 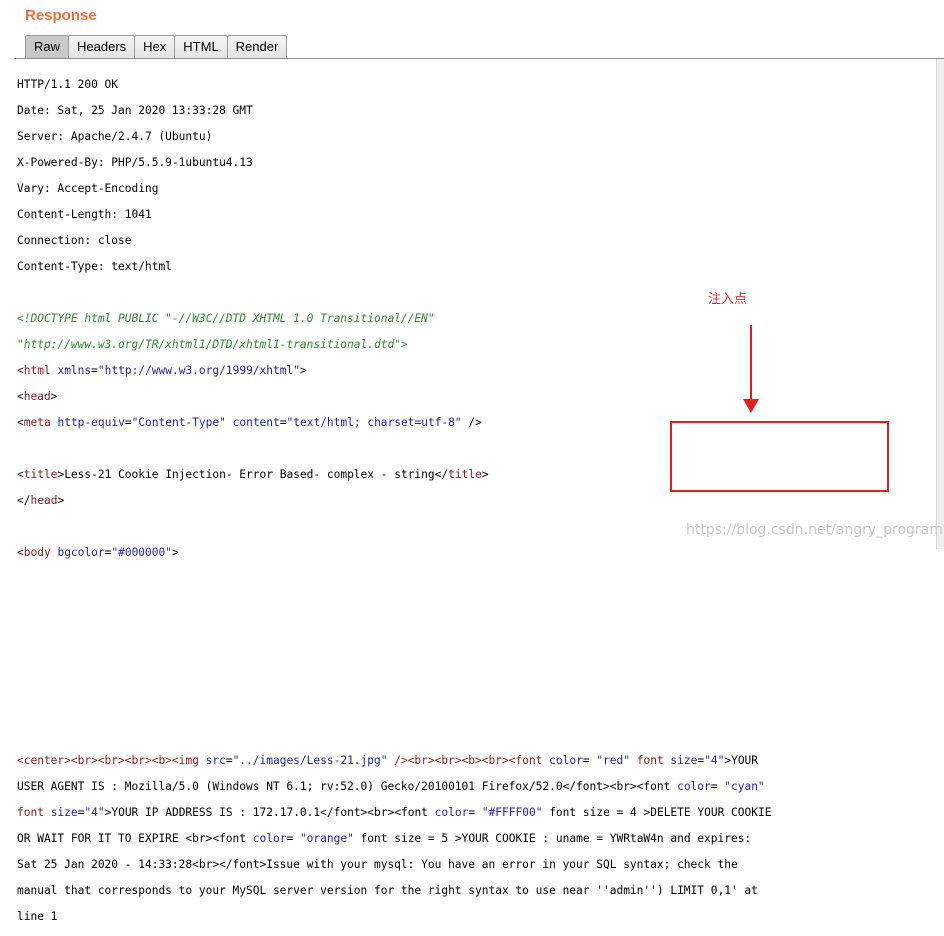 I want to click on tab-render: Render, so click(x=257, y=46).